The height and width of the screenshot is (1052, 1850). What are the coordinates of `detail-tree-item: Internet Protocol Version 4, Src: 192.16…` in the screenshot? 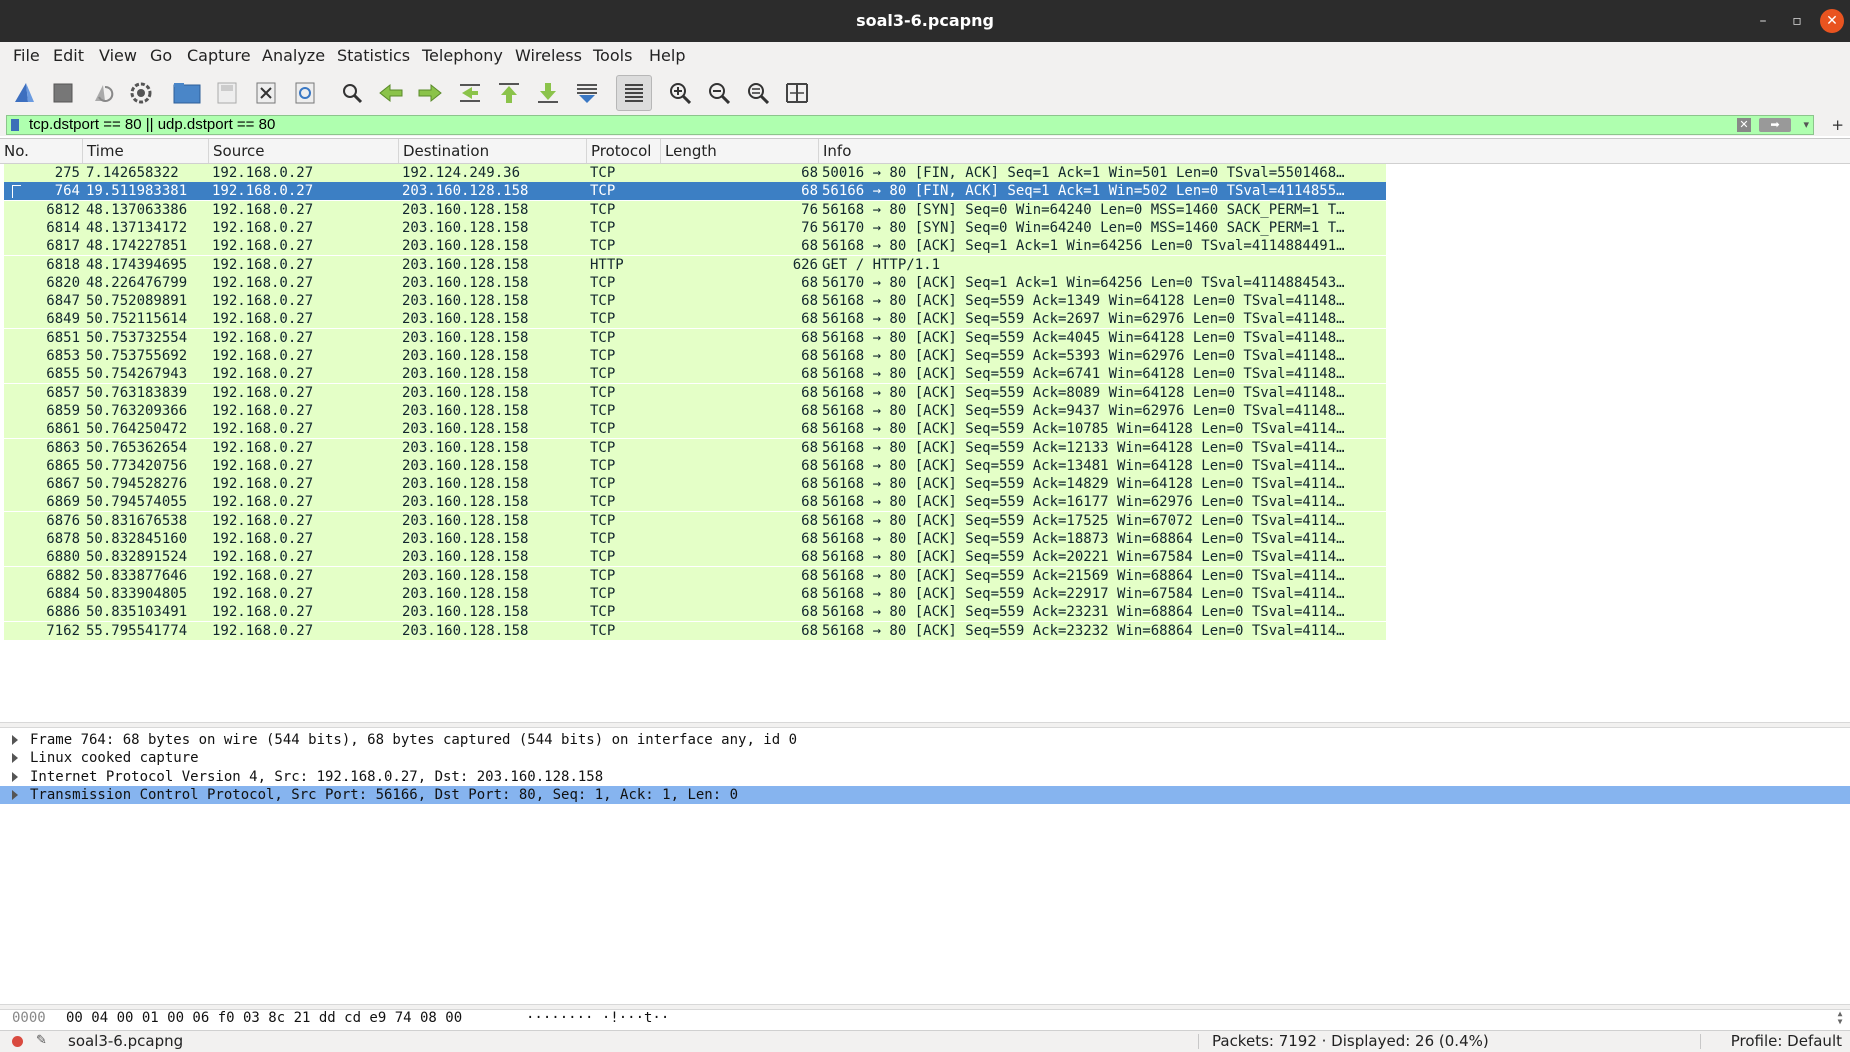 It's located at (925, 777).